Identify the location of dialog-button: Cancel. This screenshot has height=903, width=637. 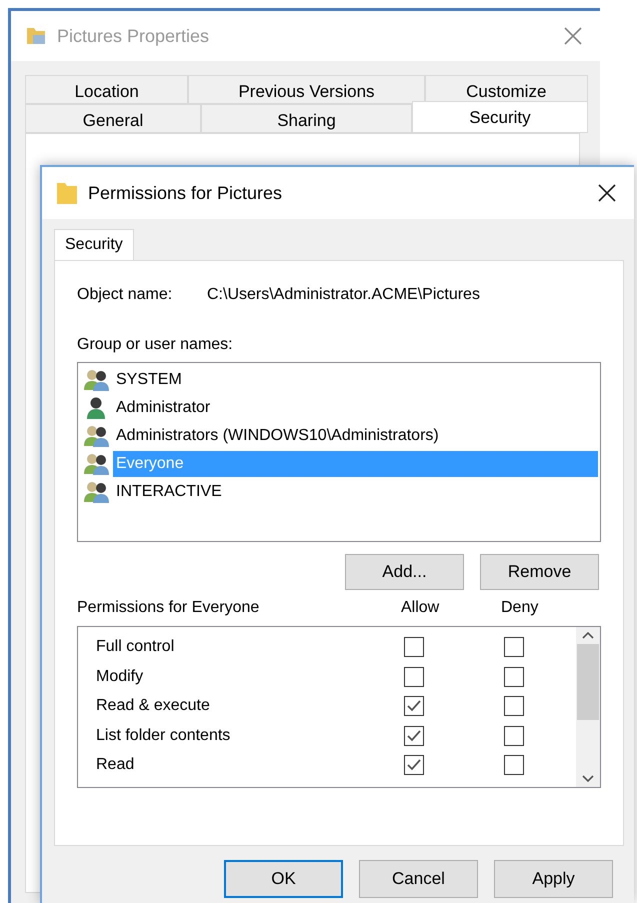
(418, 879).